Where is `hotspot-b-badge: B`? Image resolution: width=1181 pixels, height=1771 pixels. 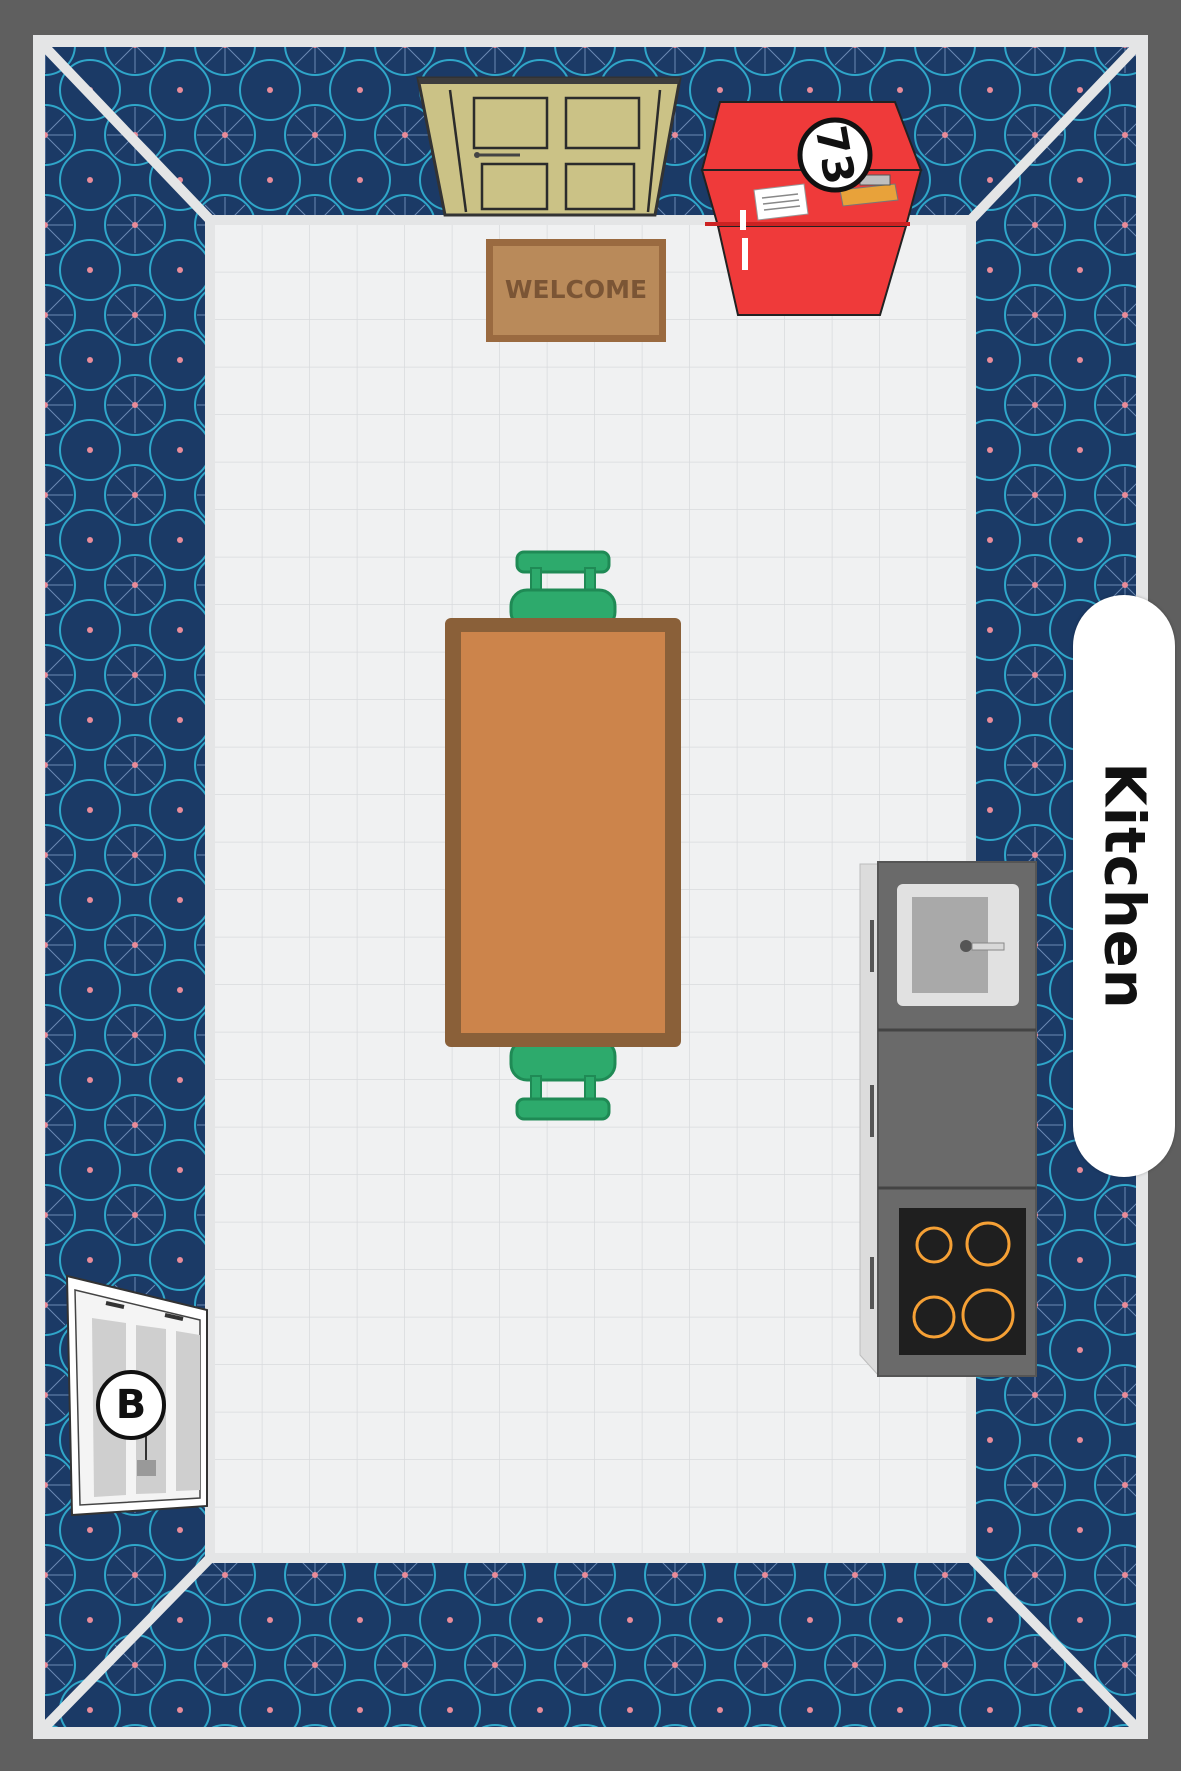 hotspot-b-badge: B is located at coordinates (131, 1405).